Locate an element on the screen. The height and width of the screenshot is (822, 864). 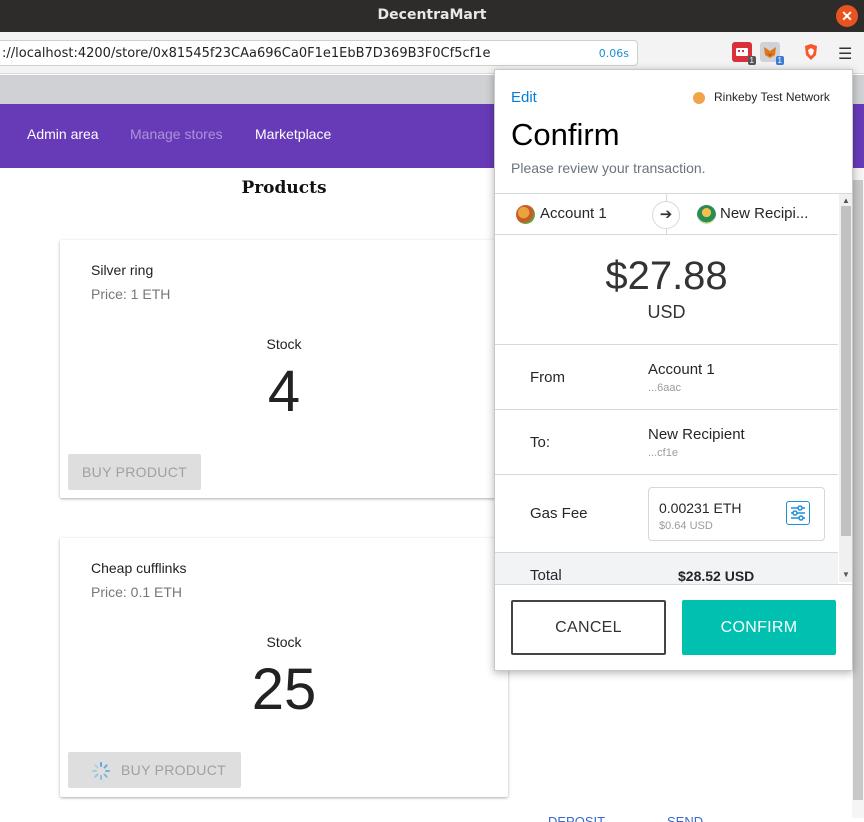
nav-admin-area: Admin area is located at coordinates (63, 134).